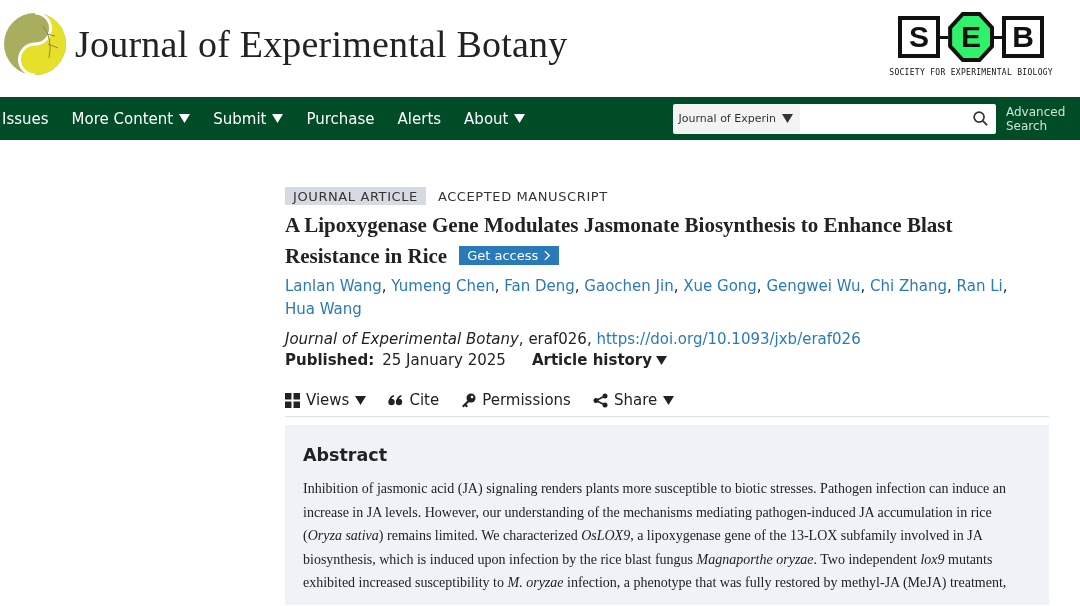 This screenshot has width=1080, height=606. What do you see at coordinates (971, 44) in the screenshot?
I see `society-logo: S E B SOCIETY FOR EXPERIMENTAL BIOLOGY` at bounding box center [971, 44].